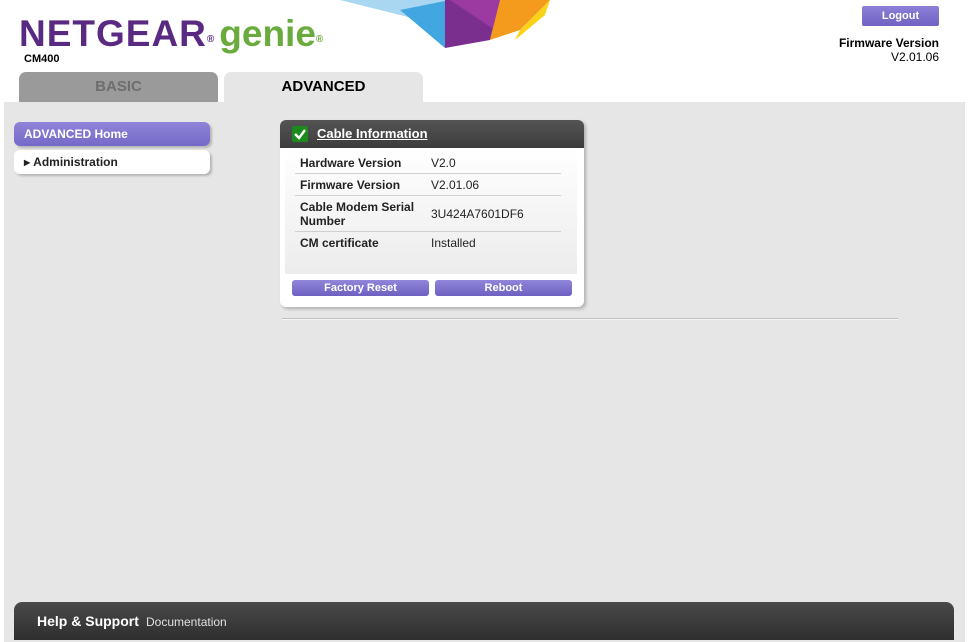  Describe the element at coordinates (339, 243) in the screenshot. I see `row-key: CM certificate` at that location.